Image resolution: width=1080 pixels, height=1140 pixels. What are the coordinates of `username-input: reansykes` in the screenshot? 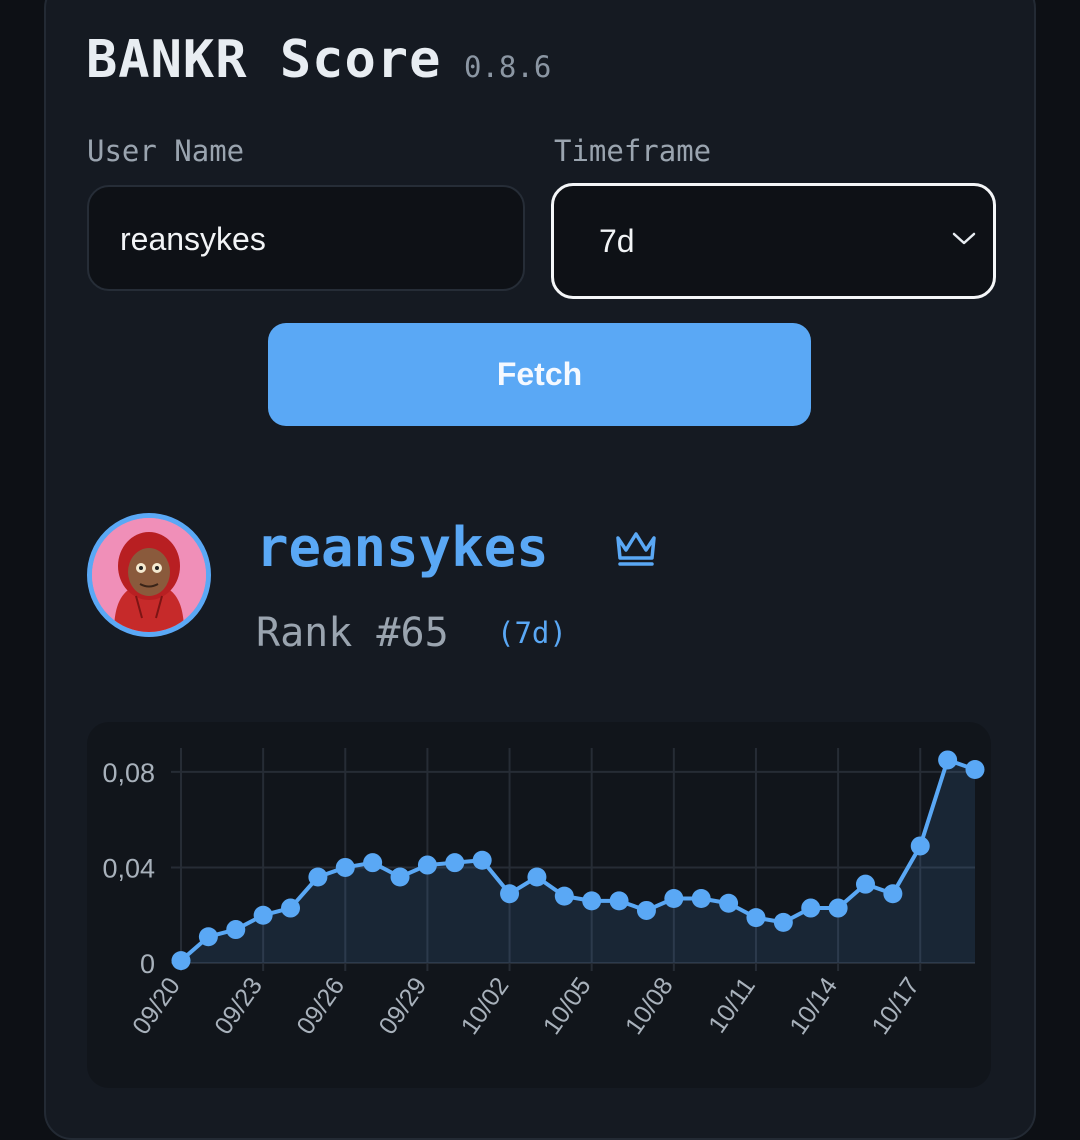 It's located at (306, 238).